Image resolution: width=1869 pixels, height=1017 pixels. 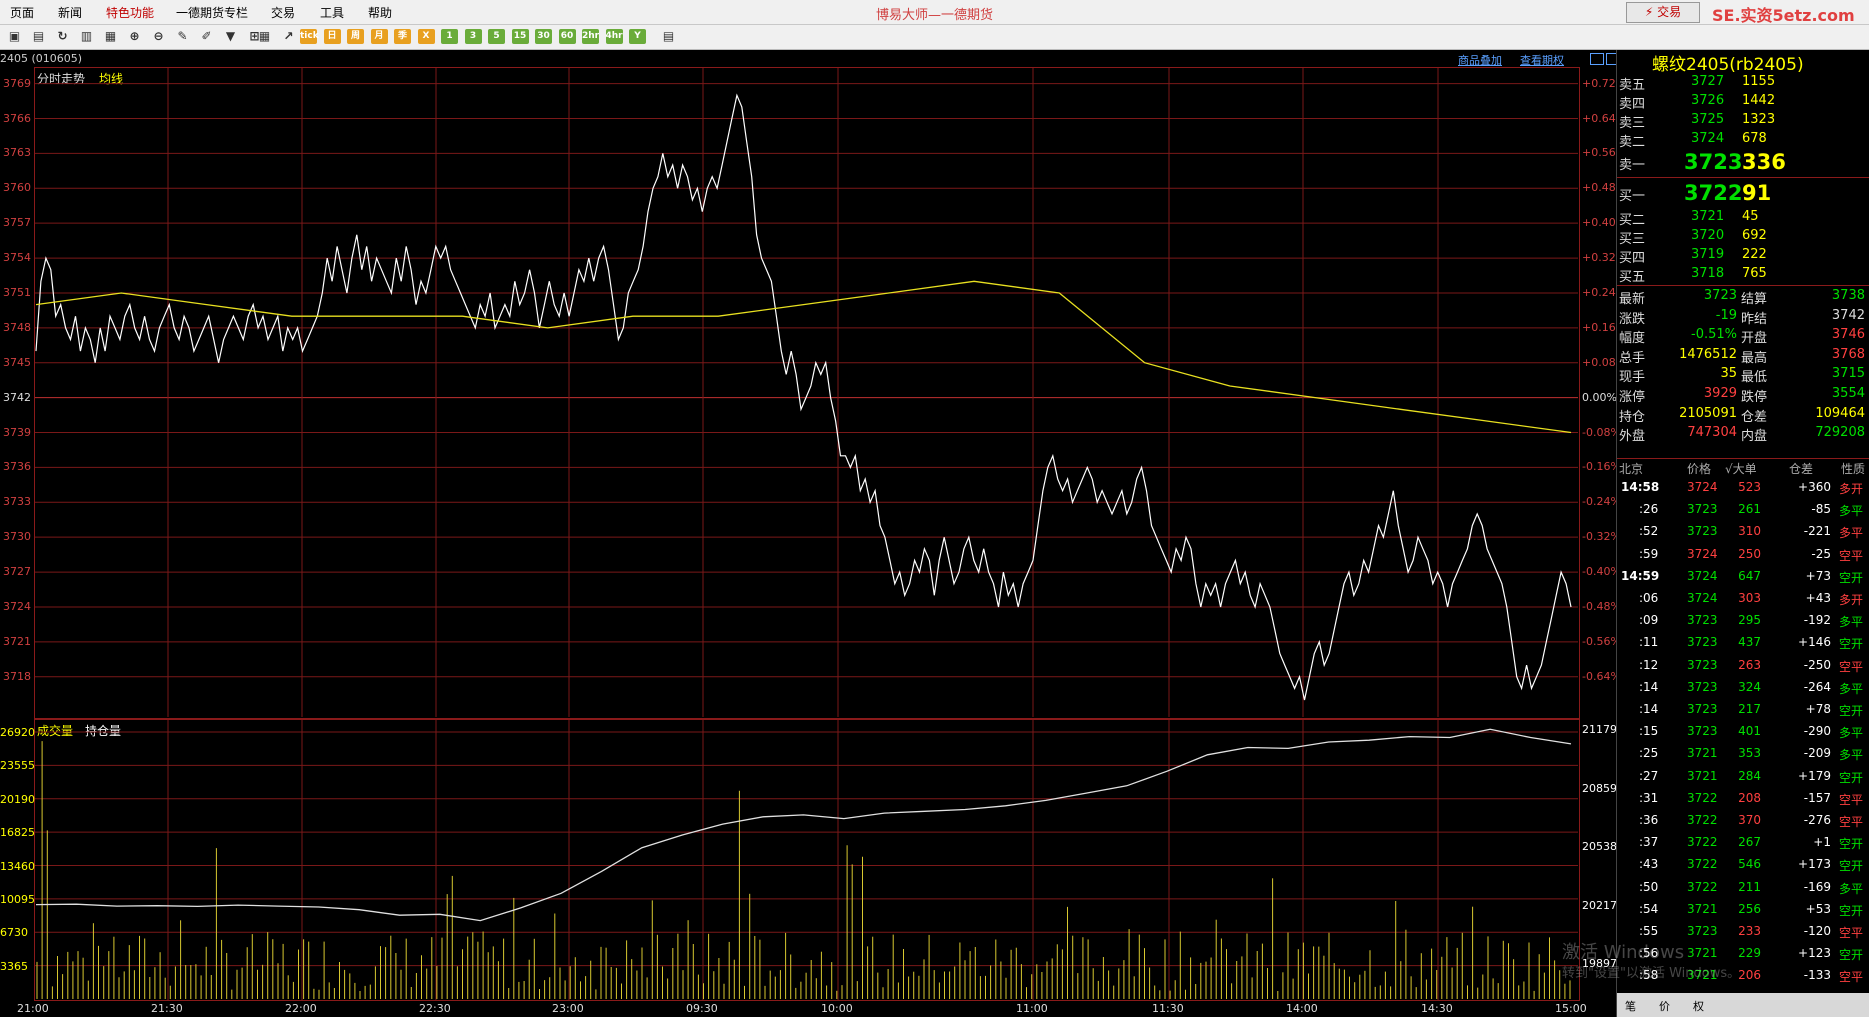 I want to click on tick-time: 14:58, so click(x=1640, y=487).